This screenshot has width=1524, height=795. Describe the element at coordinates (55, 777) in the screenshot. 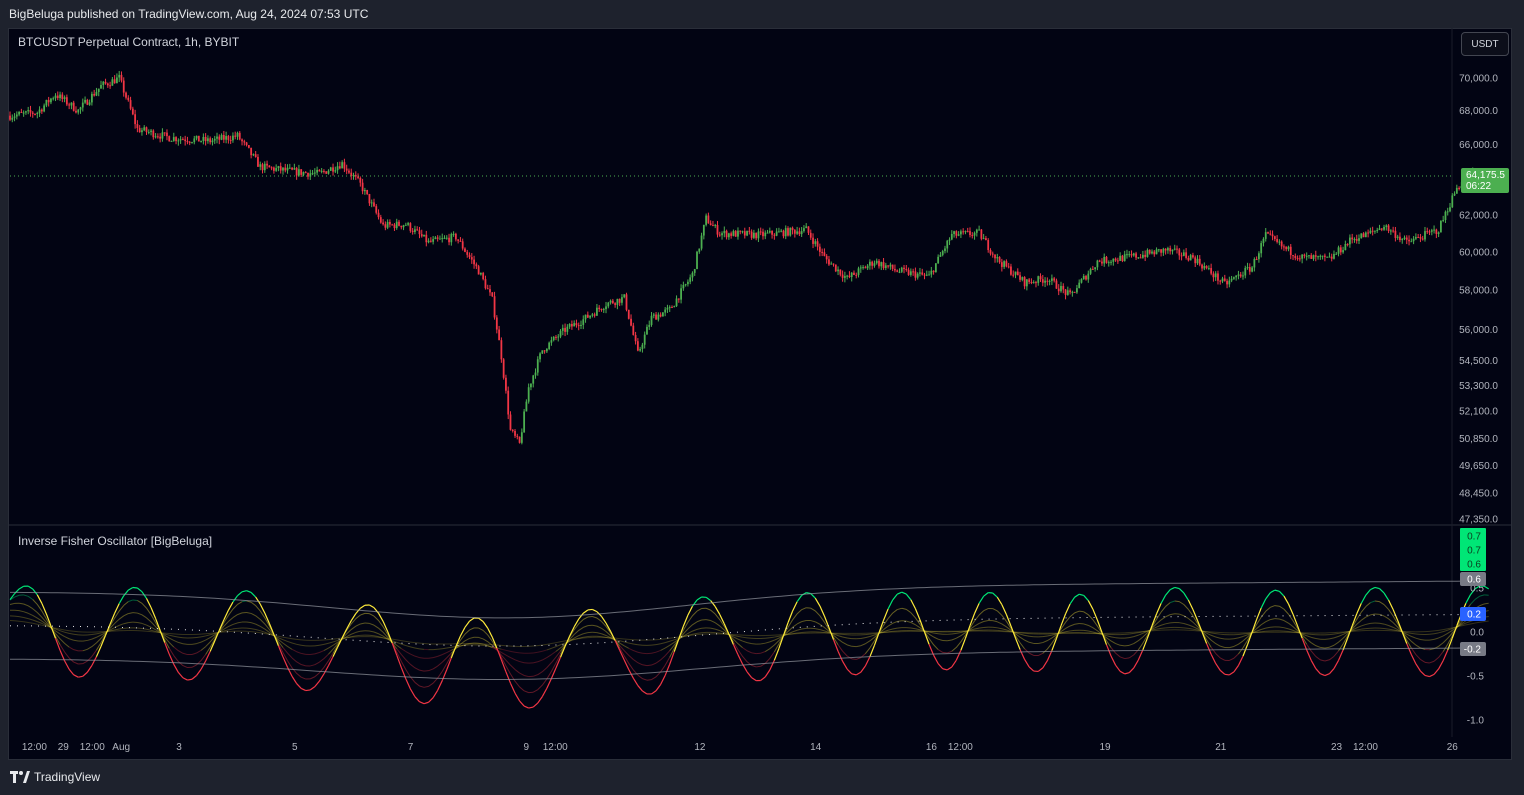

I see `tradingview-logo: TradingView` at that location.